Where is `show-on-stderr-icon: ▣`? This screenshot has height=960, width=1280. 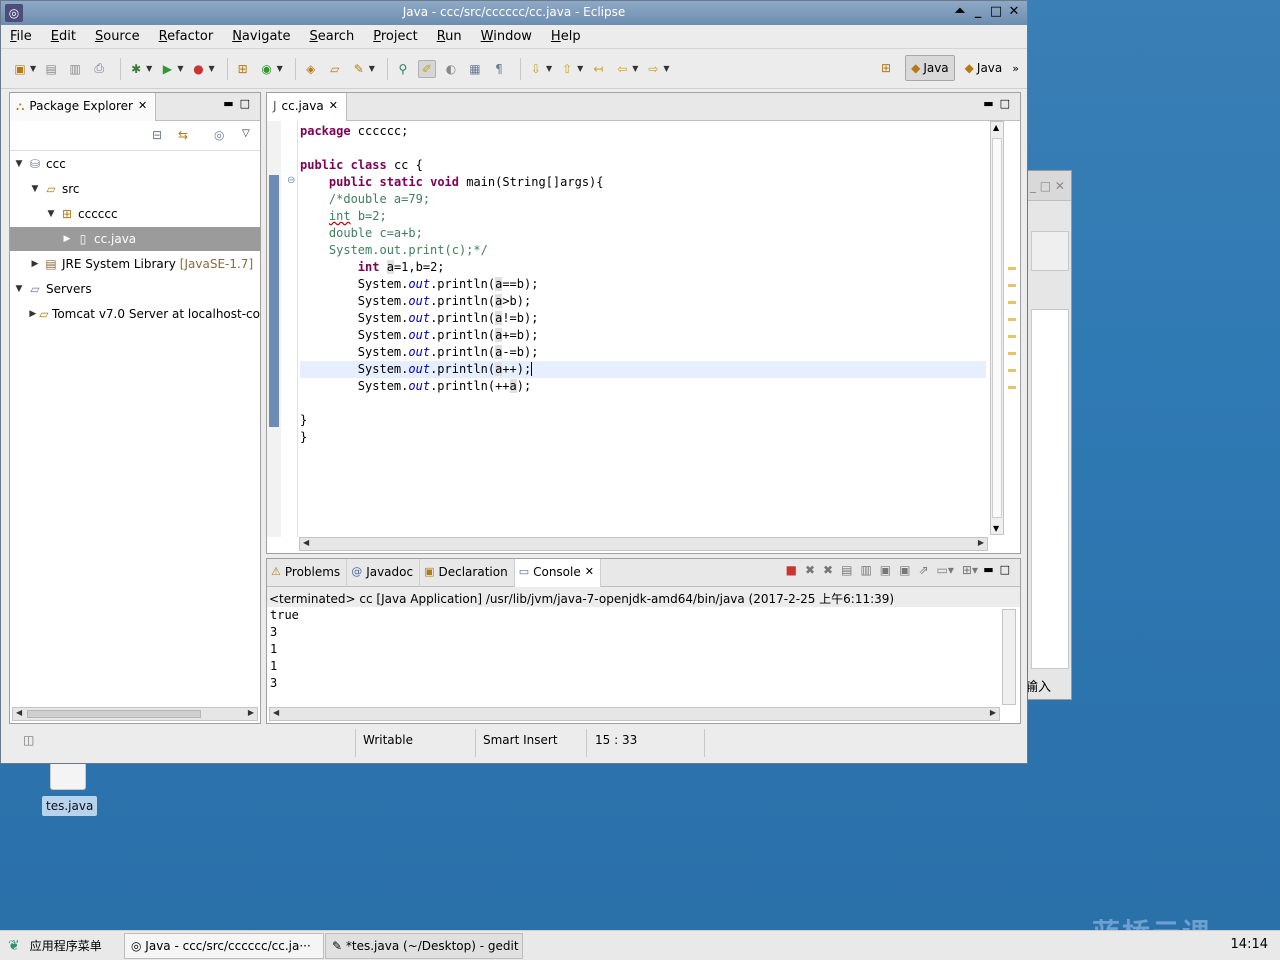 show-on-stderr-icon: ▣ is located at coordinates (904, 570).